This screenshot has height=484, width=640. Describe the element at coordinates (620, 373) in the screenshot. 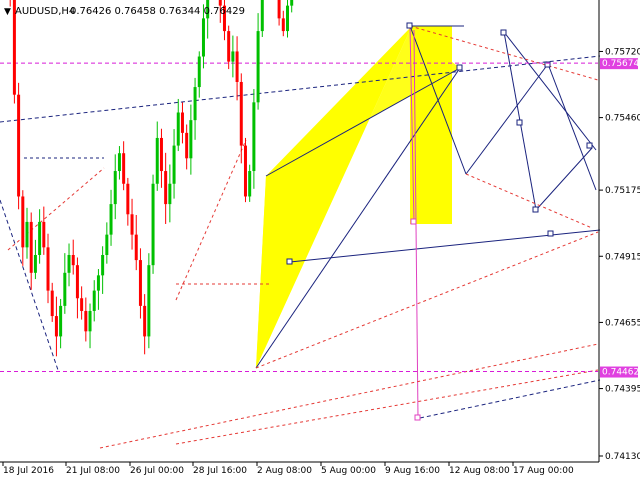

I see `level-label: 0.74462` at that location.